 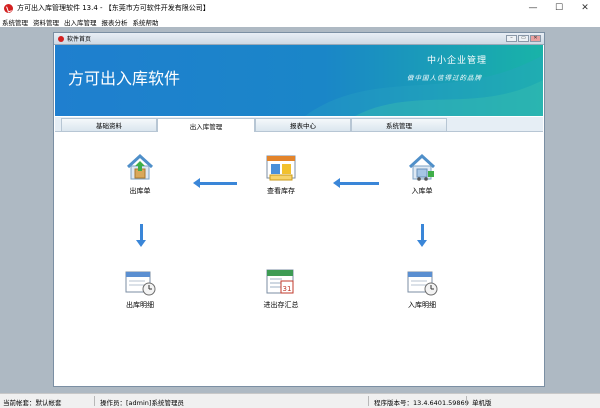 What do you see at coordinates (281, 282) in the screenshot?
I see `calendar-31-icon: 31` at bounding box center [281, 282].